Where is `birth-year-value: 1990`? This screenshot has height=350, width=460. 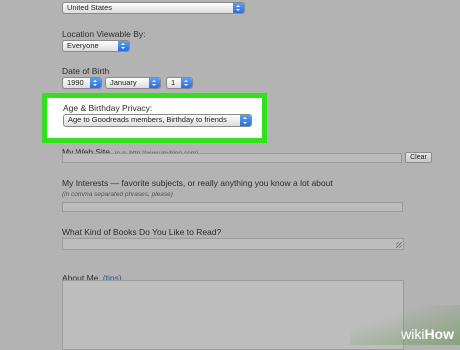 birth-year-value: 1990 is located at coordinates (75, 82).